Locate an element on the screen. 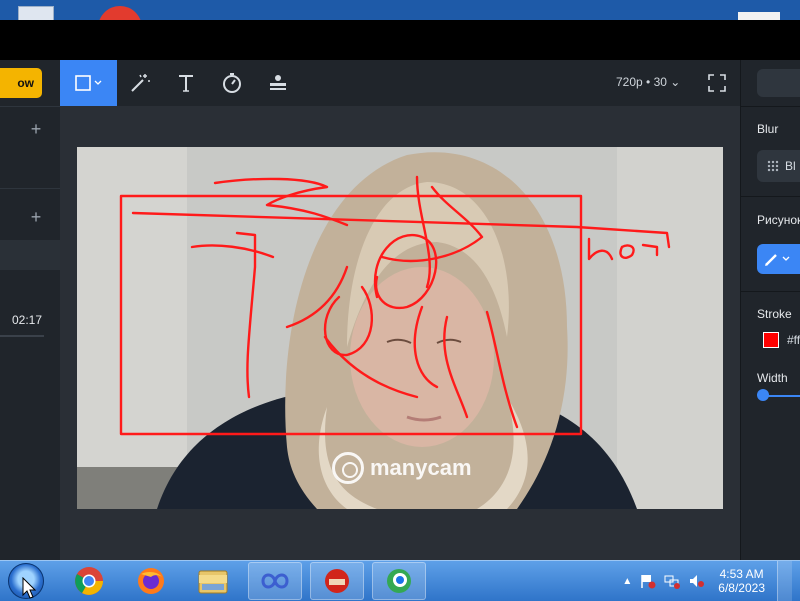  windows-taskbar: ▲ 4:53 AM 6/8/2023 is located at coordinates (400, 580).